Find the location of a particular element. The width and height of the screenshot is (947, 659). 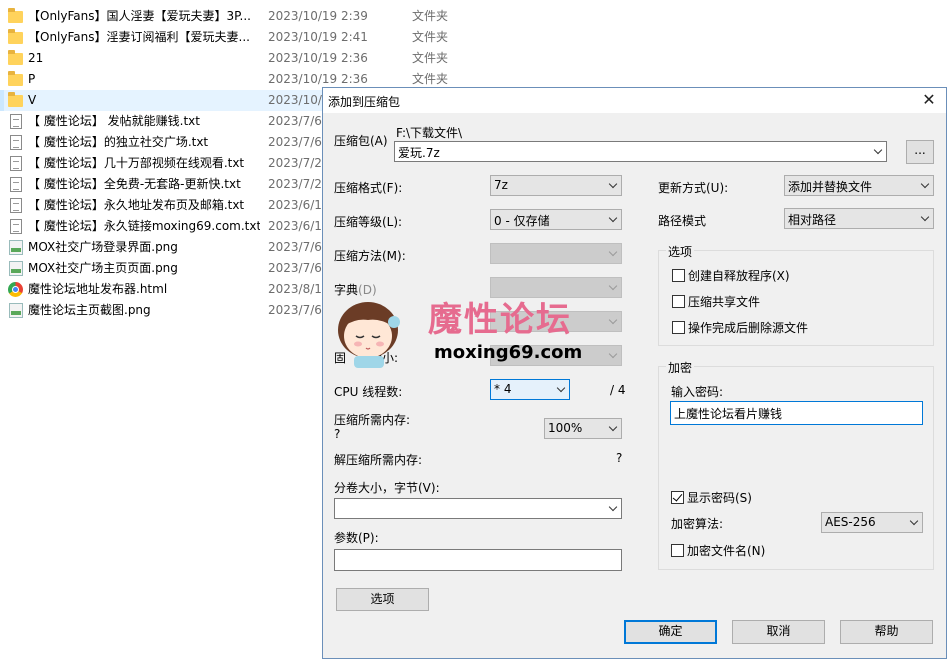

path-mode-value: 相对路径 is located at coordinates (812, 220).